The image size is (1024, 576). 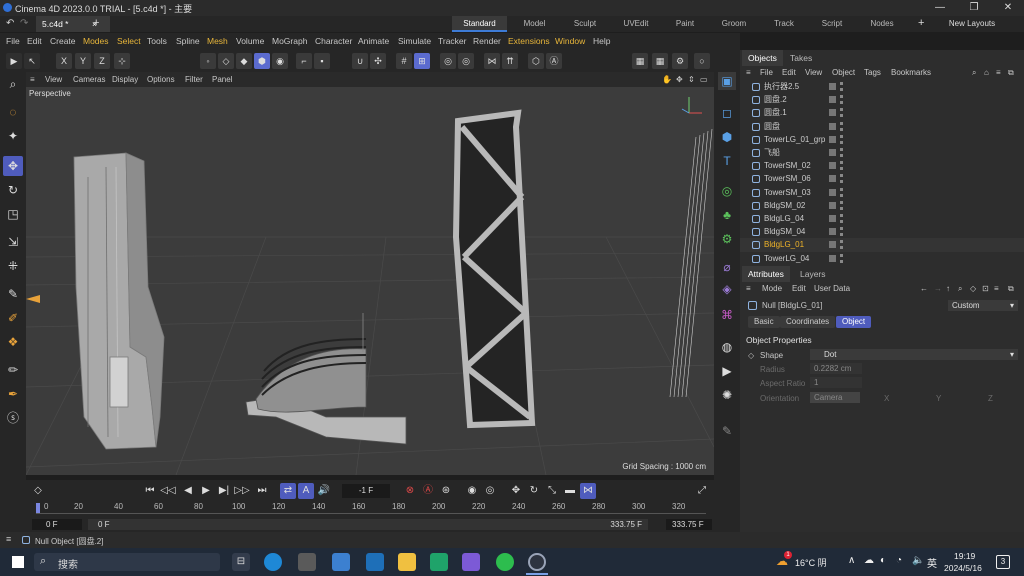 I want to click on object-row: 圆盘.2, so click(x=882, y=99).